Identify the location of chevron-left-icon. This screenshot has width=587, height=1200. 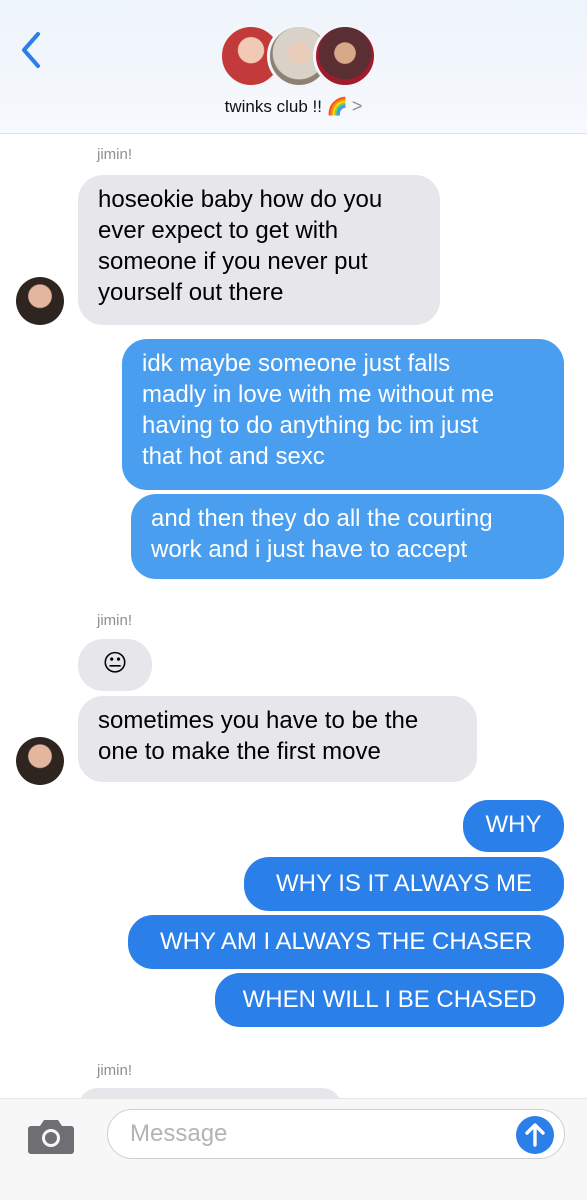
(31, 50).